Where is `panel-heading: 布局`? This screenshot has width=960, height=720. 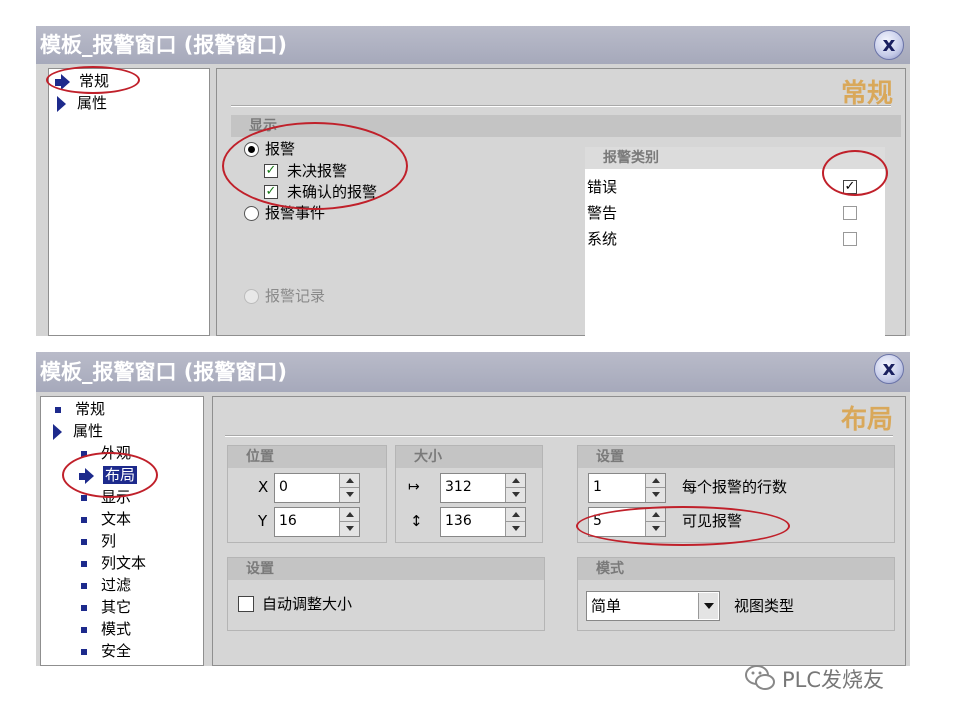
panel-heading: 布局 is located at coordinates (866, 420).